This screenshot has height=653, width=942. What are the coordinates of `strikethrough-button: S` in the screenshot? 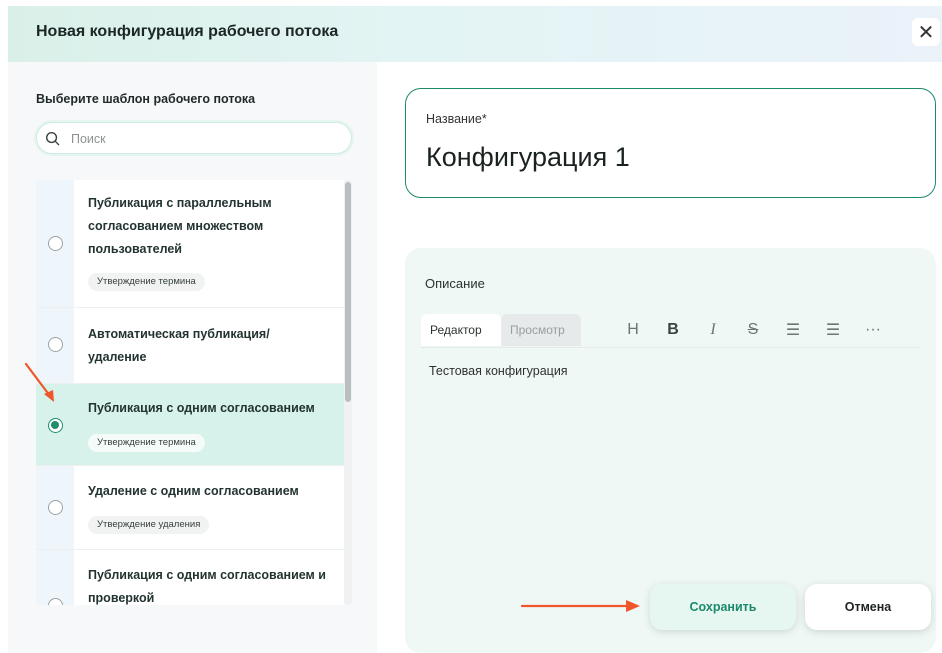 It's located at (753, 330).